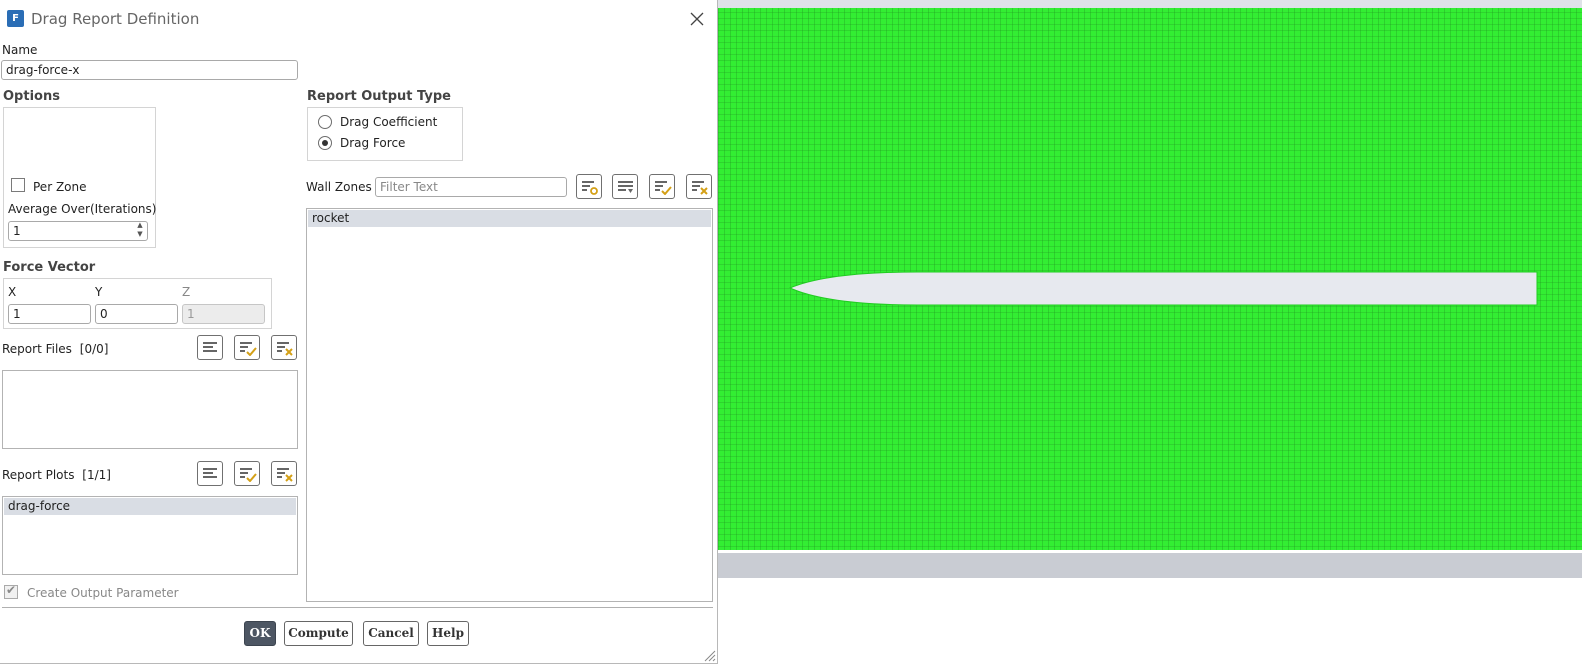  What do you see at coordinates (471, 187) in the screenshot?
I see `wall-zones-filter-input` at bounding box center [471, 187].